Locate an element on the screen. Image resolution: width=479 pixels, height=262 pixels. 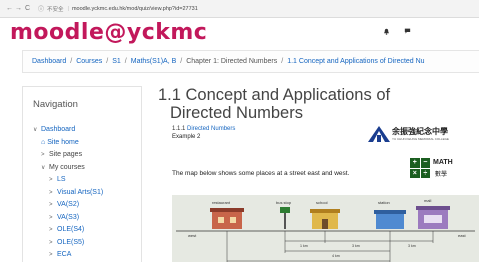
math-logo: + − × ÷ MATH 數學 is located at coordinates (444, 169).